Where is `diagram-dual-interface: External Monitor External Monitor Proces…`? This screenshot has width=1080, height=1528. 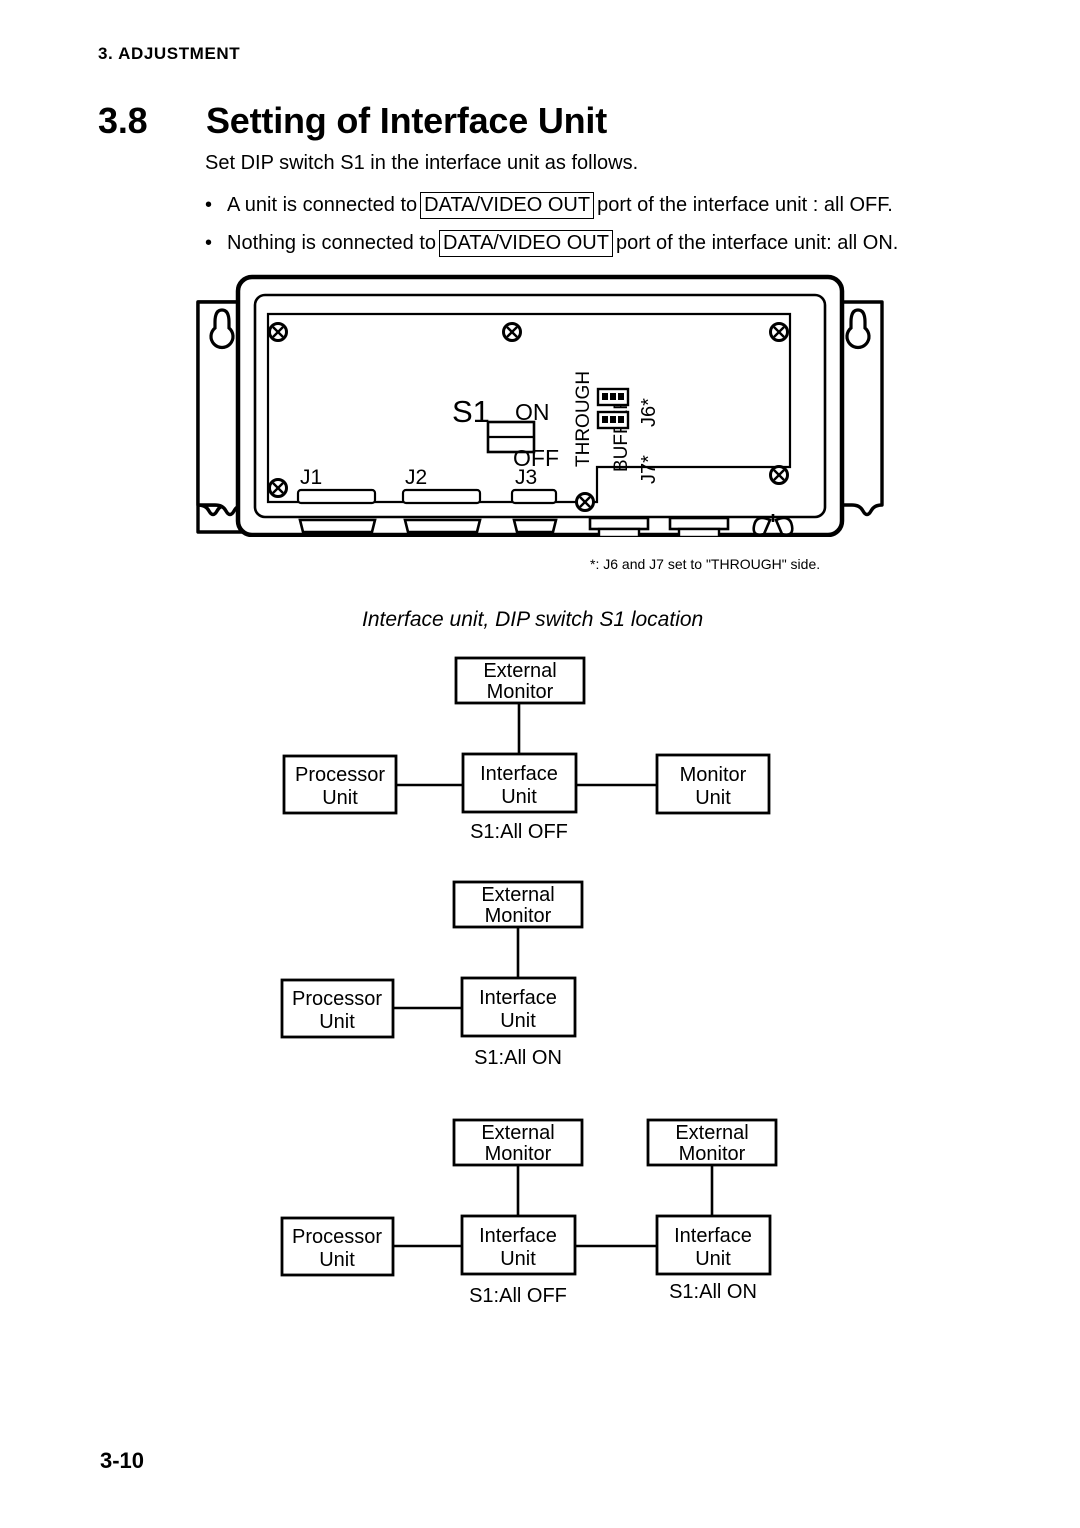 diagram-dual-interface: External Monitor External Monitor Proces… is located at coordinates (530, 1210).